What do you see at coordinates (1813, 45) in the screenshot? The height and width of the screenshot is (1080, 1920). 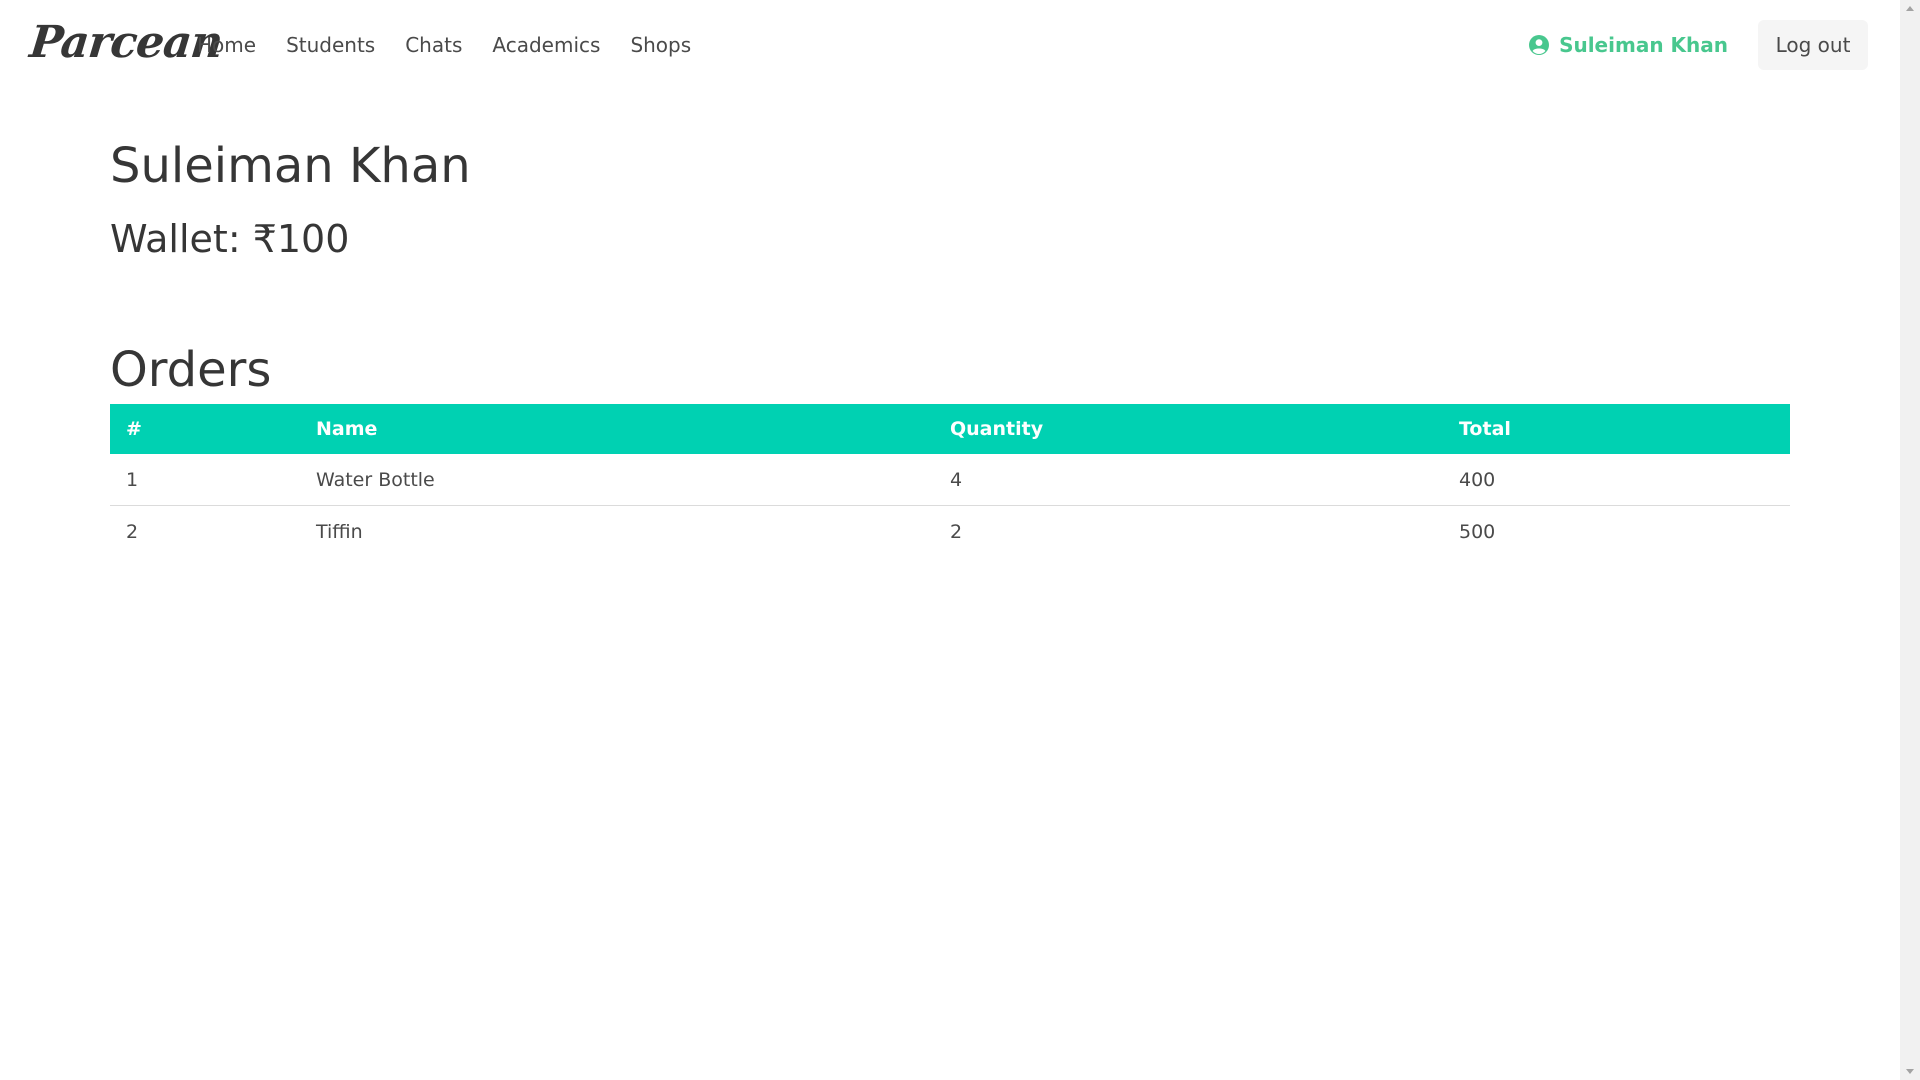 I see `logout-button: Log out` at bounding box center [1813, 45].